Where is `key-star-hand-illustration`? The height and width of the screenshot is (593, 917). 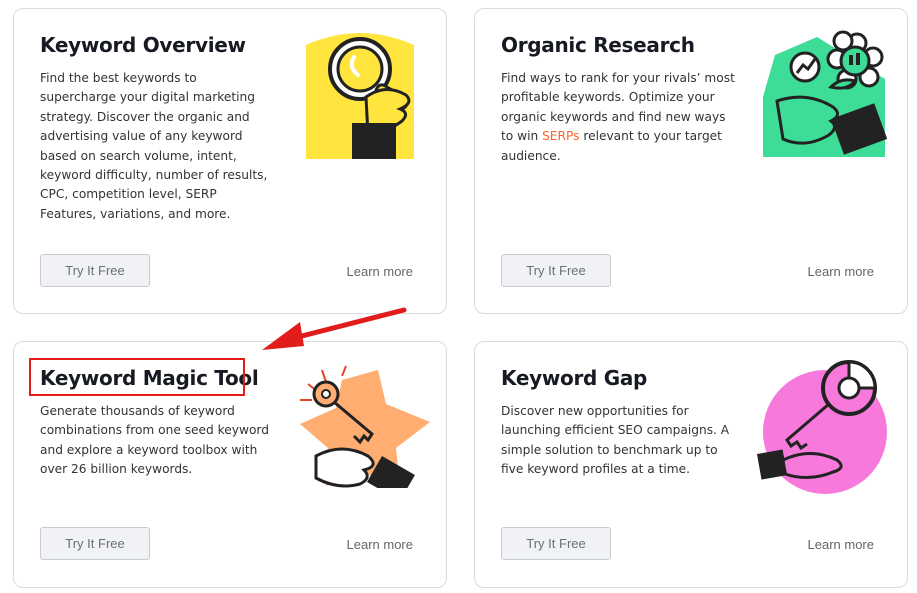
key-star-hand-illustration is located at coordinates (365, 426).